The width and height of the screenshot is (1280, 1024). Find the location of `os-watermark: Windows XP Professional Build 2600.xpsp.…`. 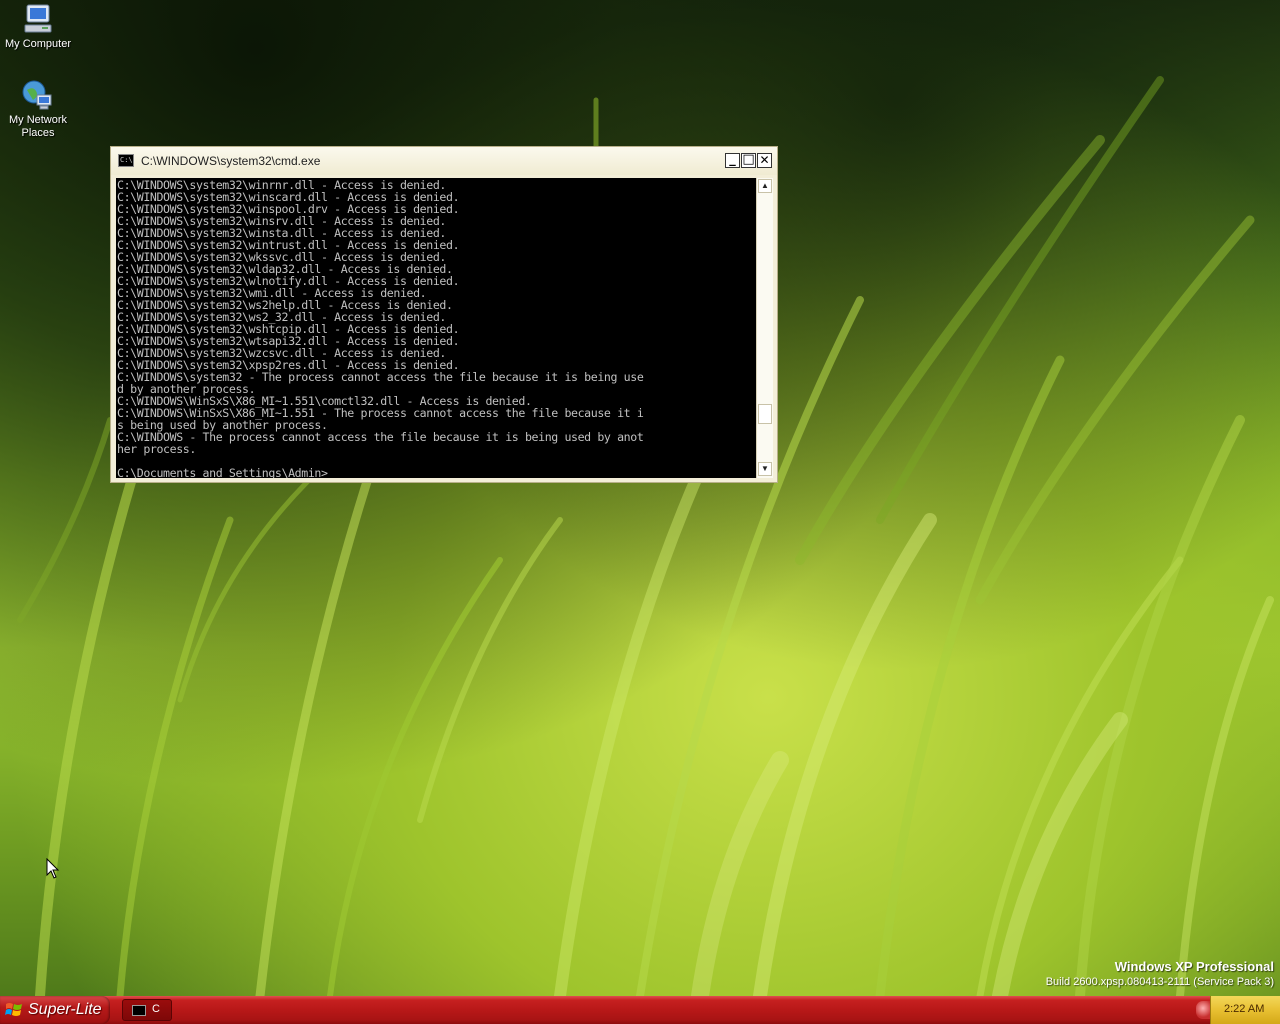

os-watermark: Windows XP Professional Build 2600.xpsp.… is located at coordinates (1160, 973).